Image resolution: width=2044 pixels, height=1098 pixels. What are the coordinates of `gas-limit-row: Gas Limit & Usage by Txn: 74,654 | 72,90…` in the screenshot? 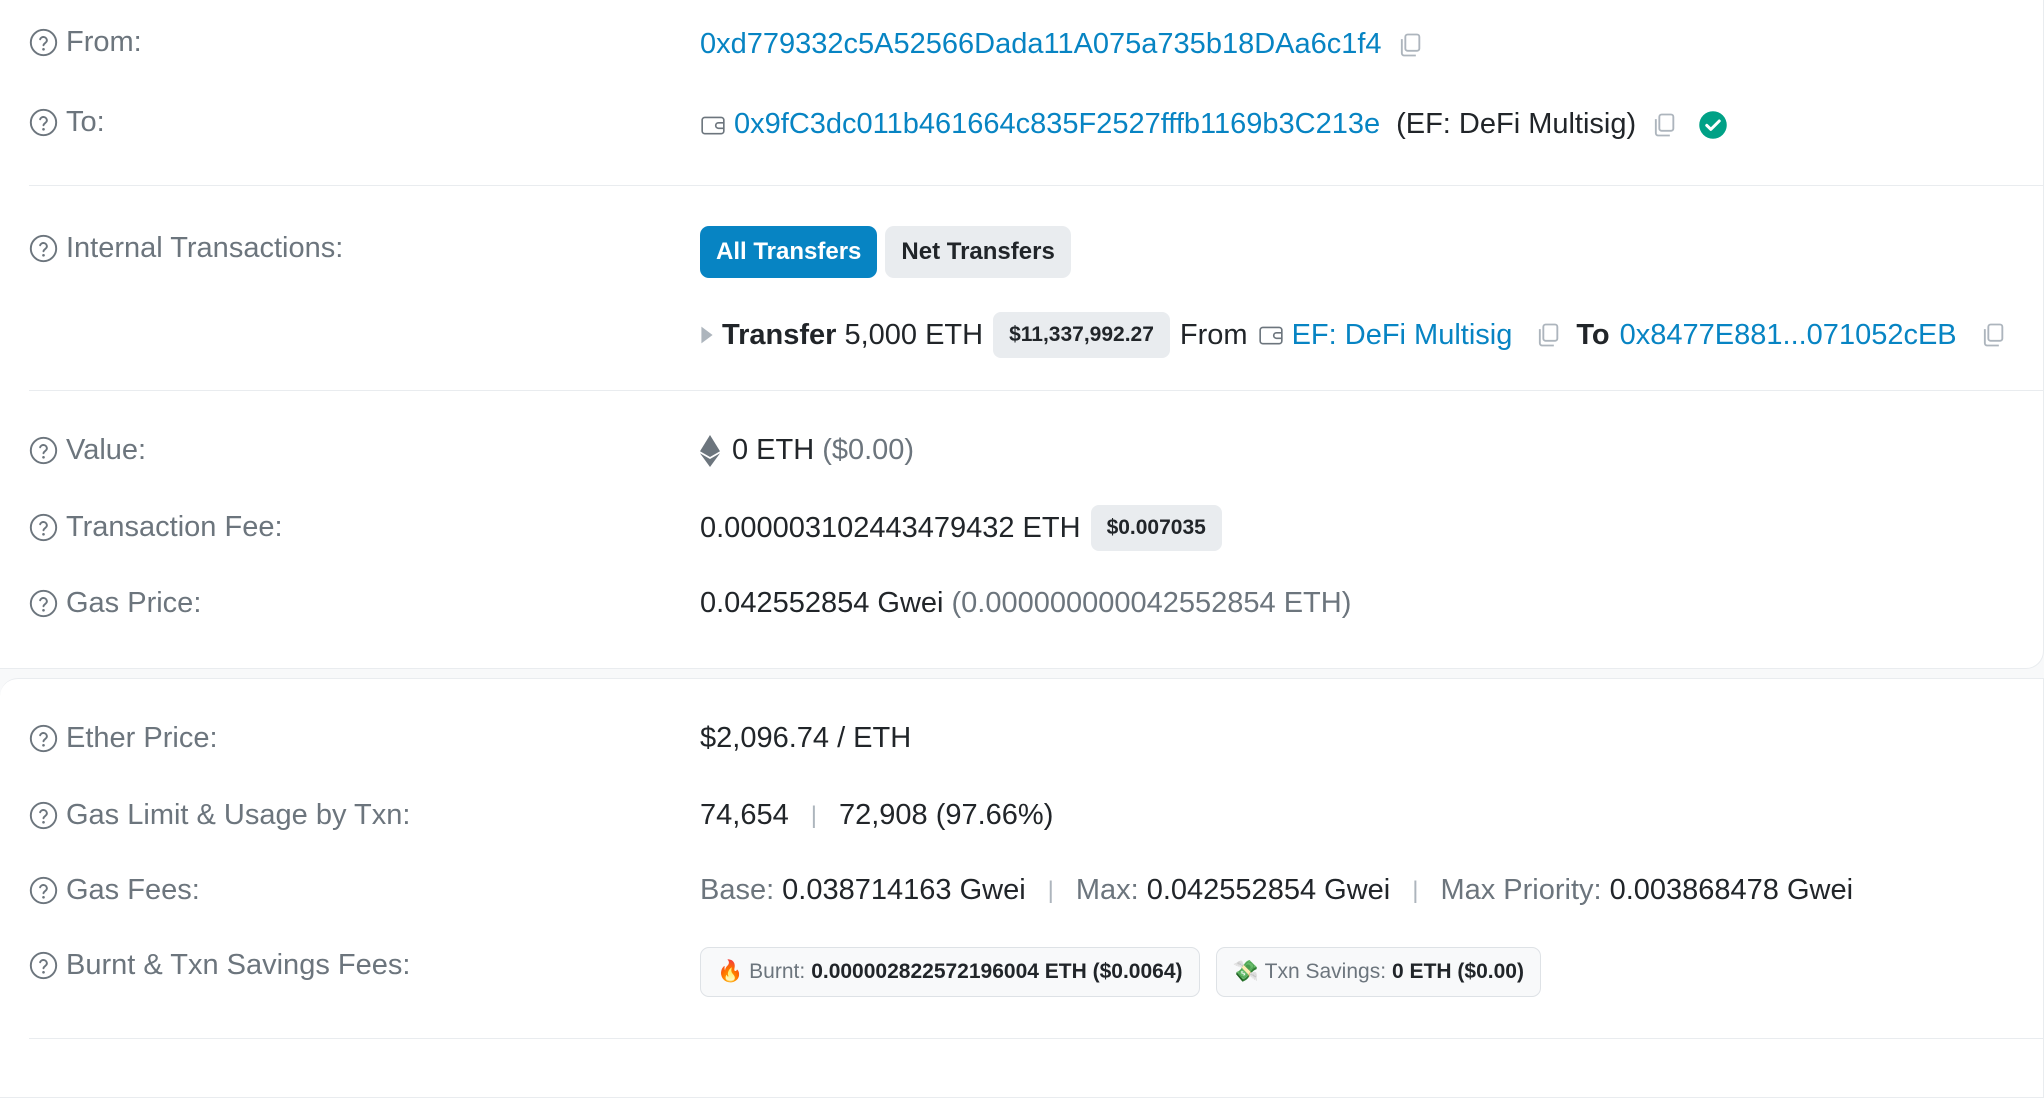 It's located at (1022, 820).